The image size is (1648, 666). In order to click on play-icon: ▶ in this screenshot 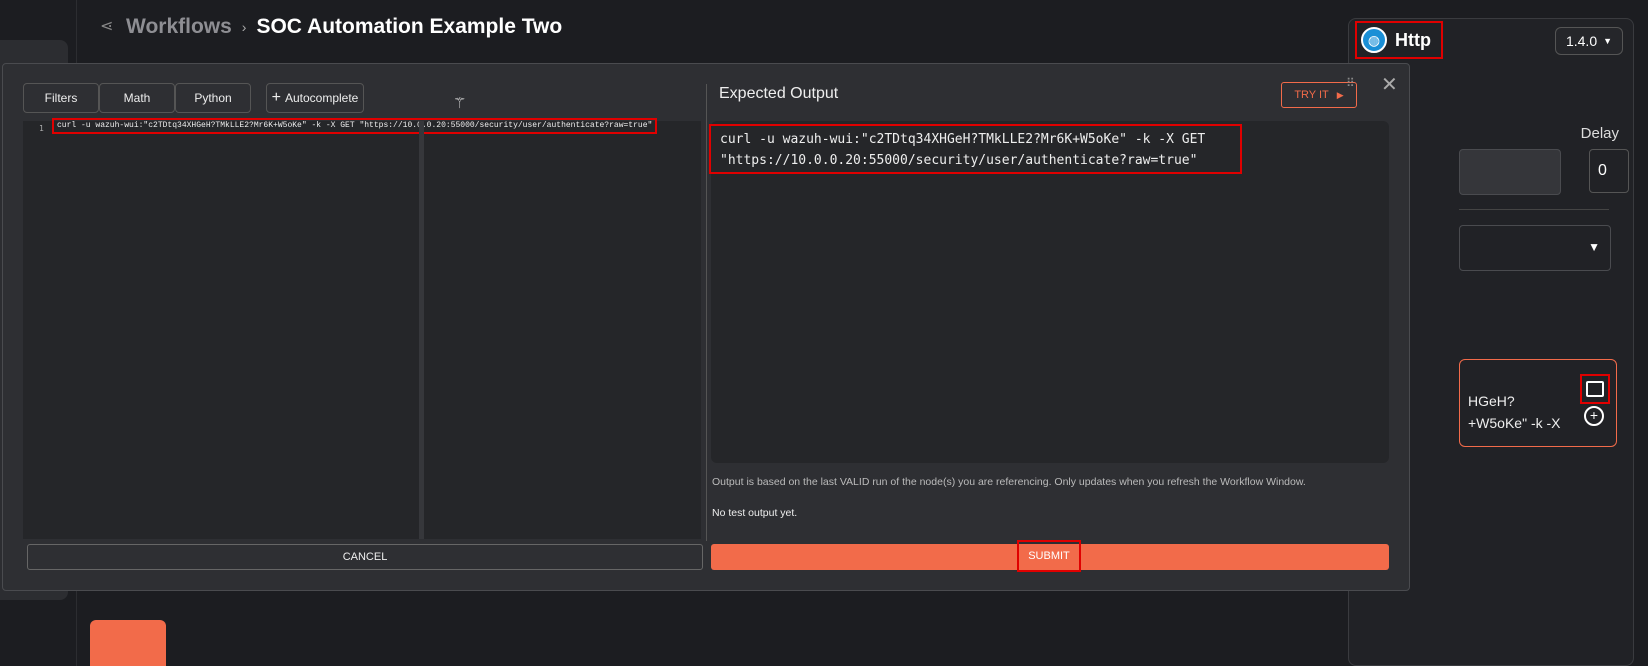, I will do `click(1340, 94)`.